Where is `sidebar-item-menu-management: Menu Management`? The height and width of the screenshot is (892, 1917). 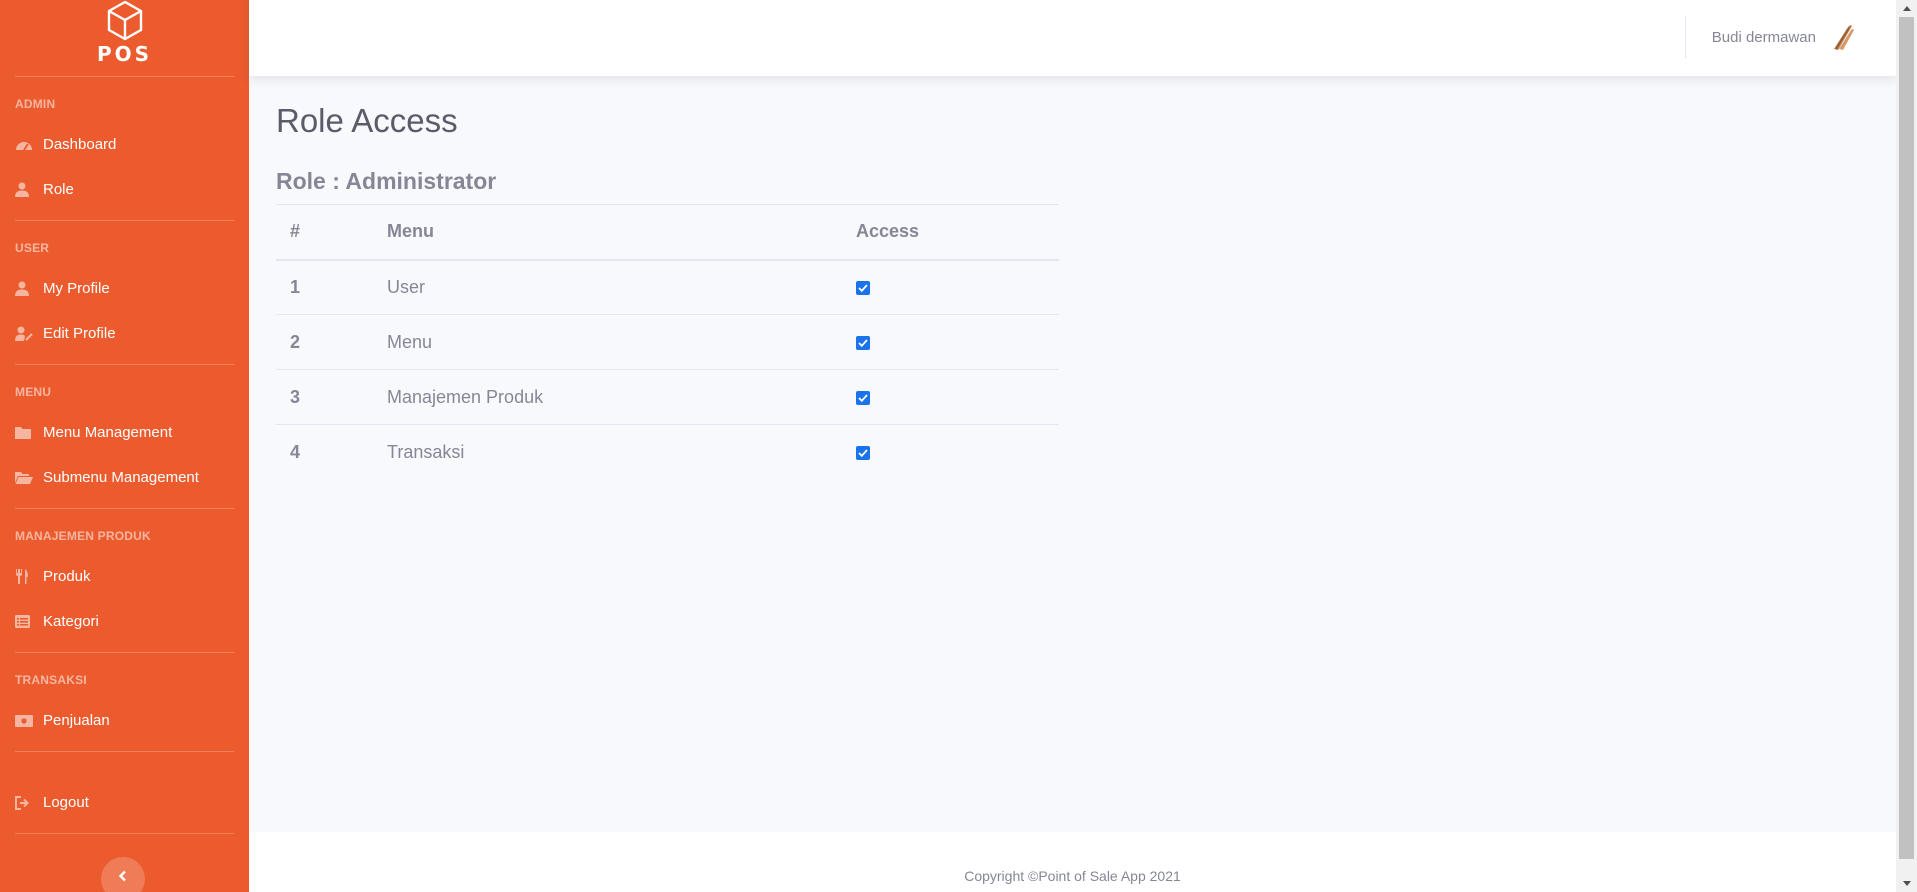 sidebar-item-menu-management: Menu Management is located at coordinates (124, 432).